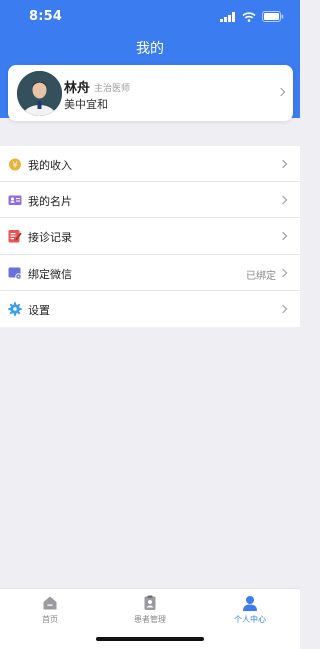 The height and width of the screenshot is (649, 320). I want to click on wechat-bind-status: 已绑定, so click(261, 276).